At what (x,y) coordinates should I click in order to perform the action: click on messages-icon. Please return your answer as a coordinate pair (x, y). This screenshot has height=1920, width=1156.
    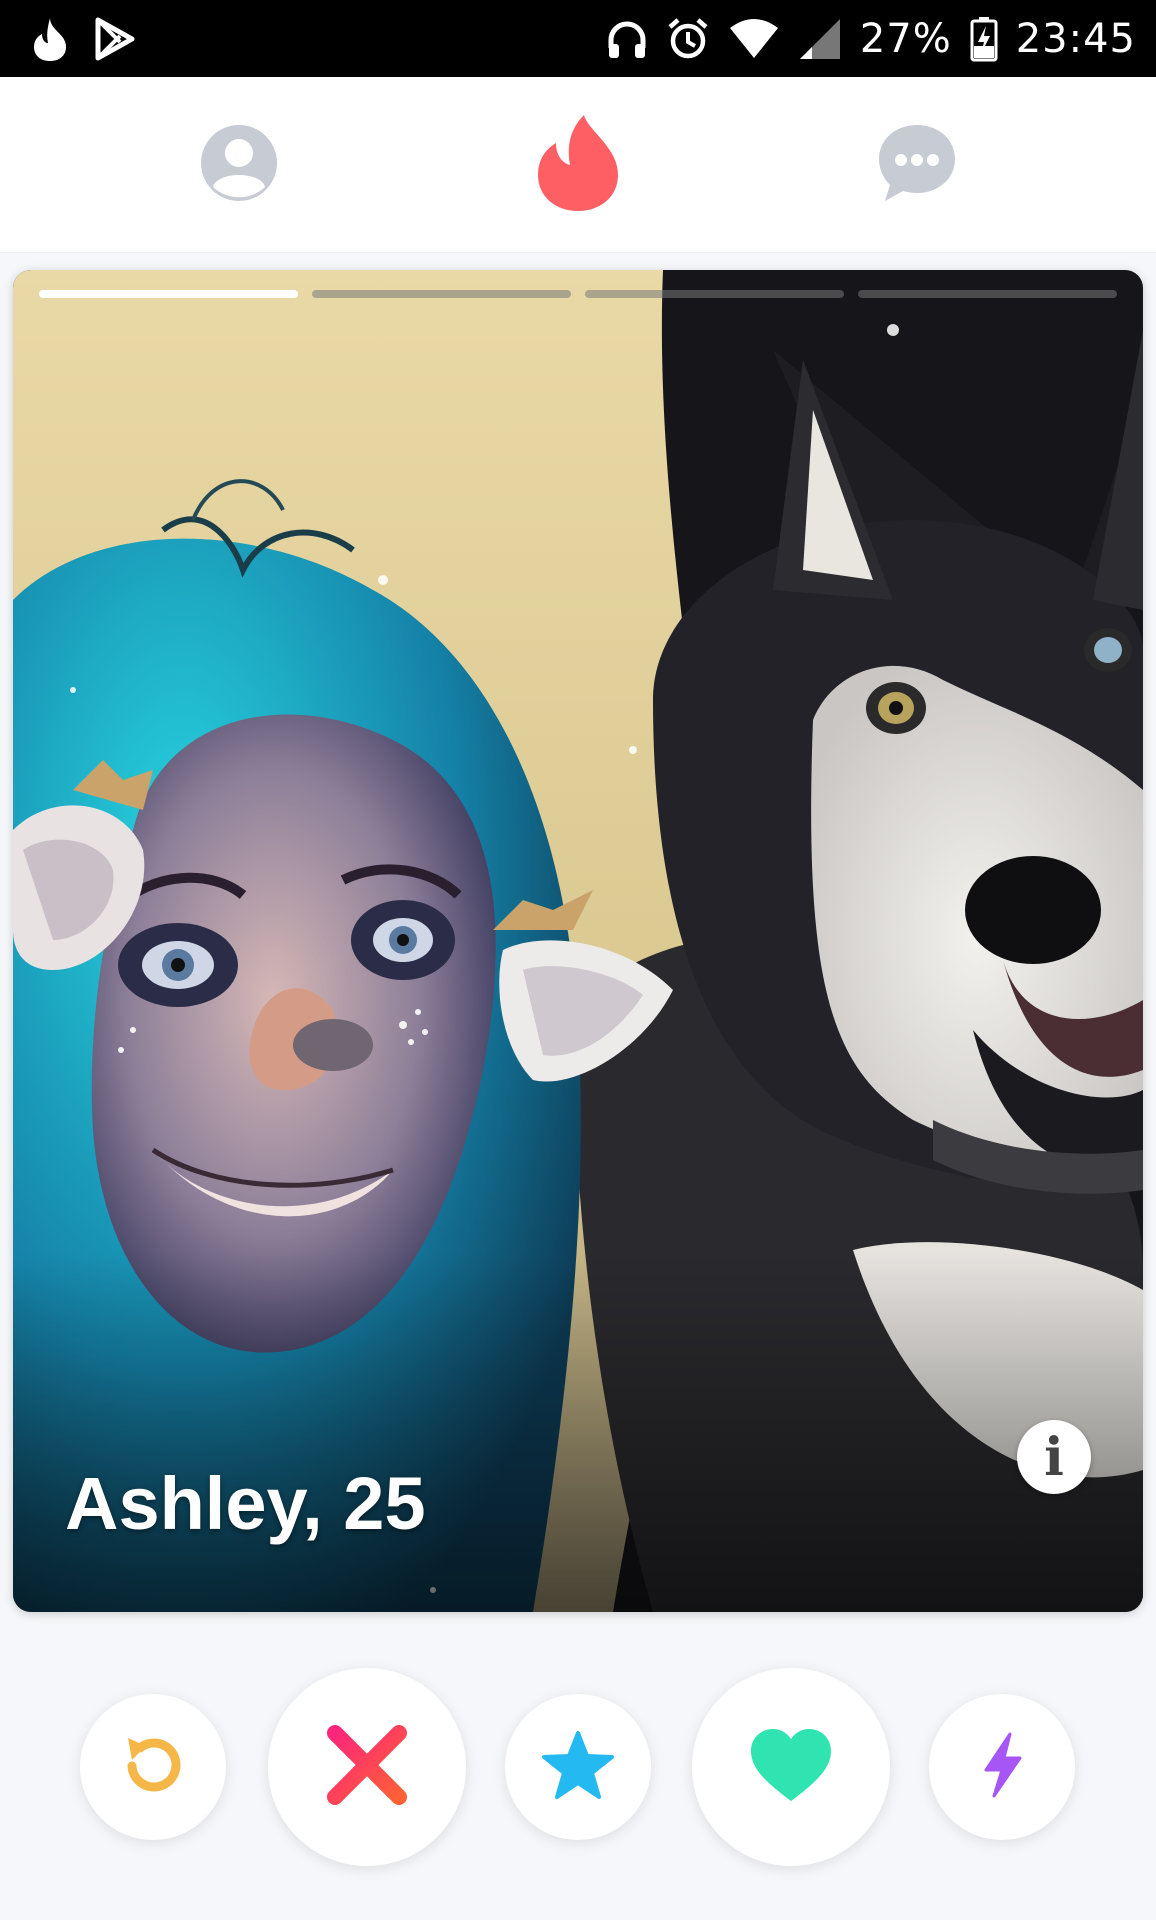
    Looking at the image, I should click on (917, 165).